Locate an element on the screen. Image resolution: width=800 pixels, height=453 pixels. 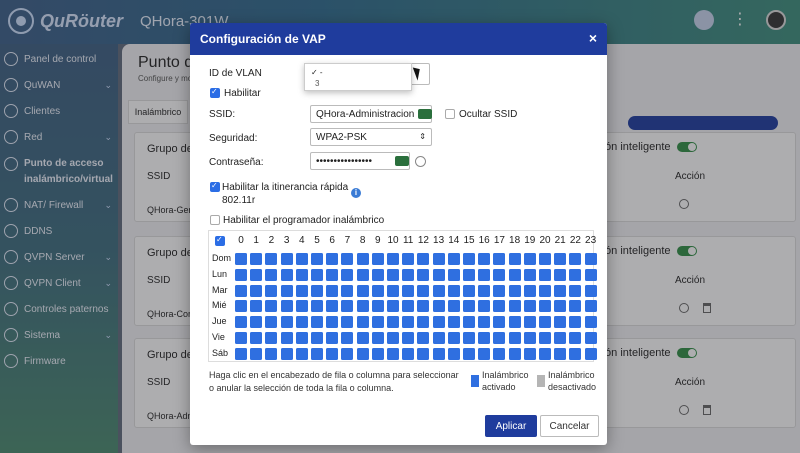
day-header: Mar is located at coordinates (220, 290).